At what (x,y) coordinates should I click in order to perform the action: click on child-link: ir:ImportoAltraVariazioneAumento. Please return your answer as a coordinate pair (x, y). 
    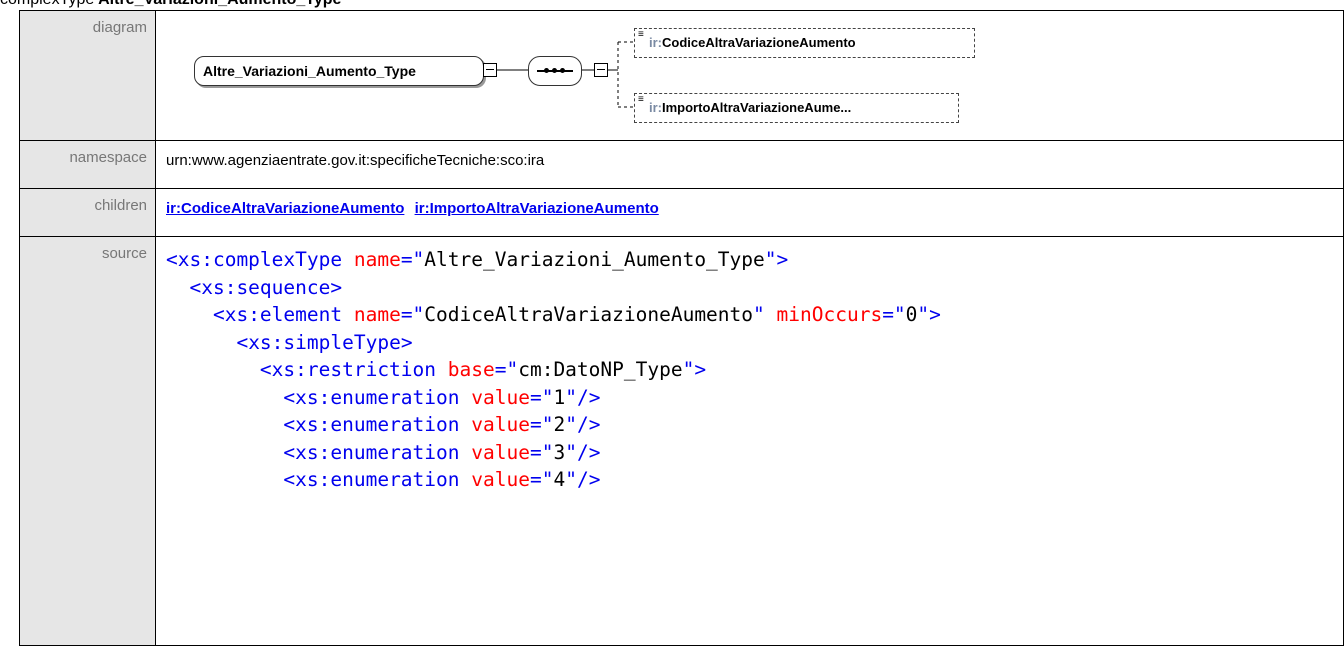
    Looking at the image, I should click on (537, 208).